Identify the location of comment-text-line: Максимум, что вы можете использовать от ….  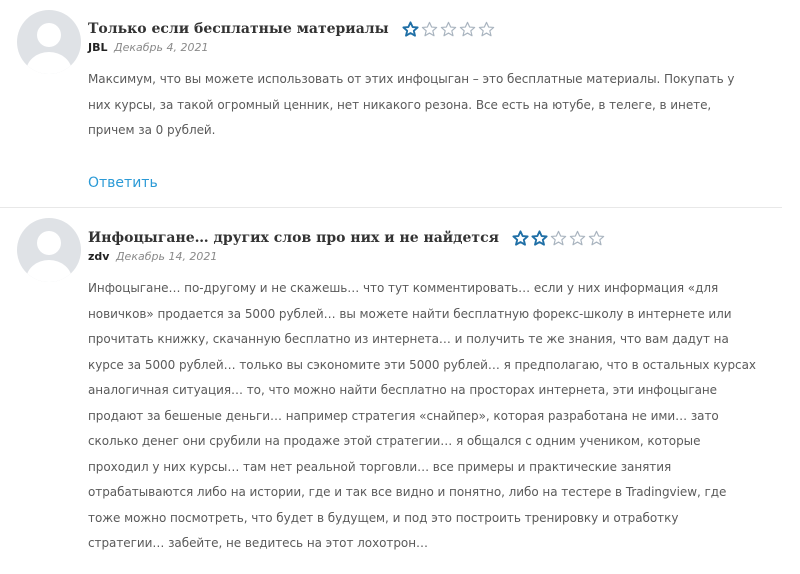
(411, 79).